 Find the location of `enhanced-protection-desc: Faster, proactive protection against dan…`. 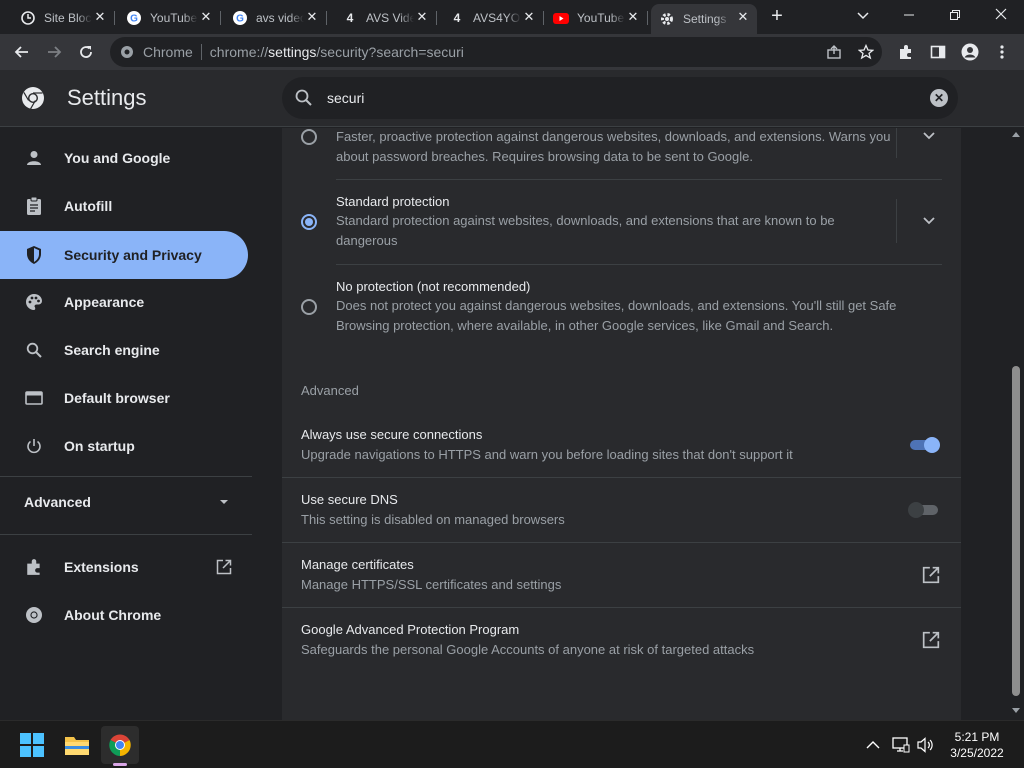

enhanced-protection-desc: Faster, proactive protection against dan… is located at coordinates (613, 146).